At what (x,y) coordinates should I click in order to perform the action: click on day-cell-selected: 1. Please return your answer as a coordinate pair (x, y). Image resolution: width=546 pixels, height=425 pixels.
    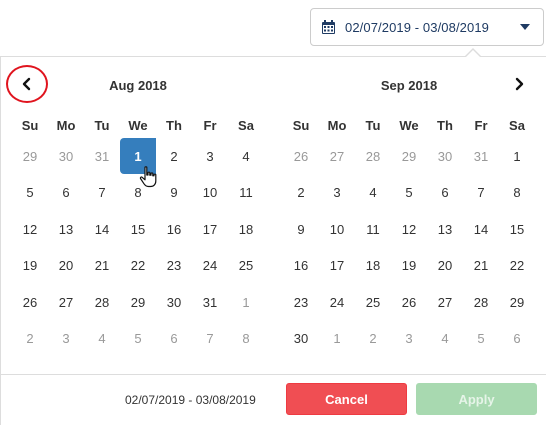
    Looking at the image, I should click on (138, 156).